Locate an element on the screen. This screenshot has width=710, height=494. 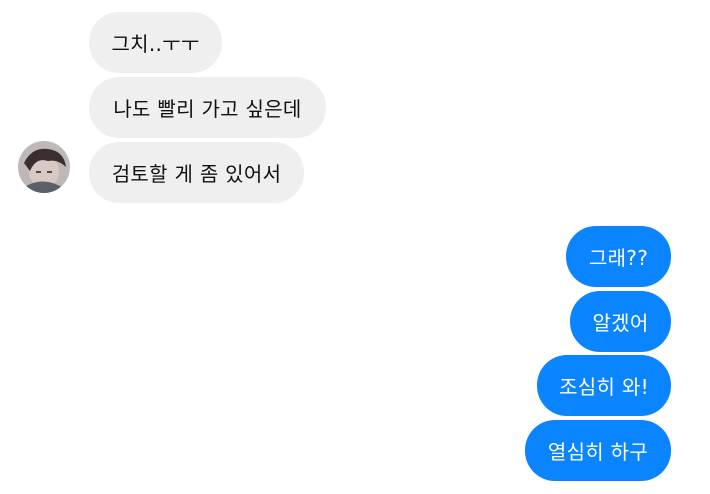
avatar-photo is located at coordinates (44, 167).